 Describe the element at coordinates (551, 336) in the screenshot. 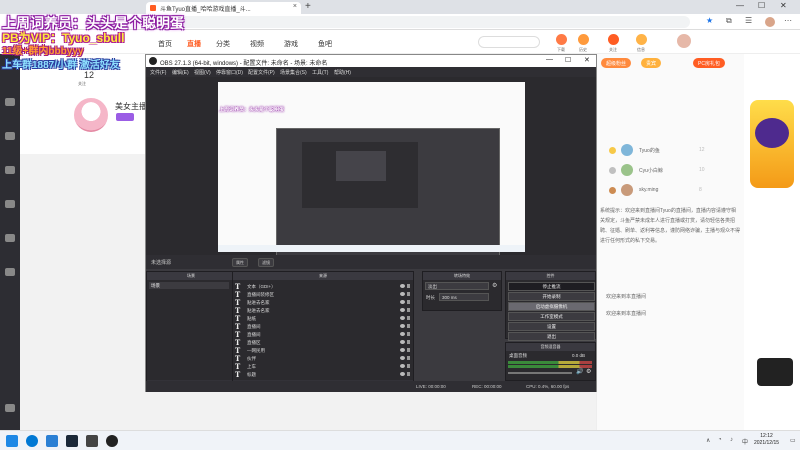

I see `exit-button: 退出` at that location.